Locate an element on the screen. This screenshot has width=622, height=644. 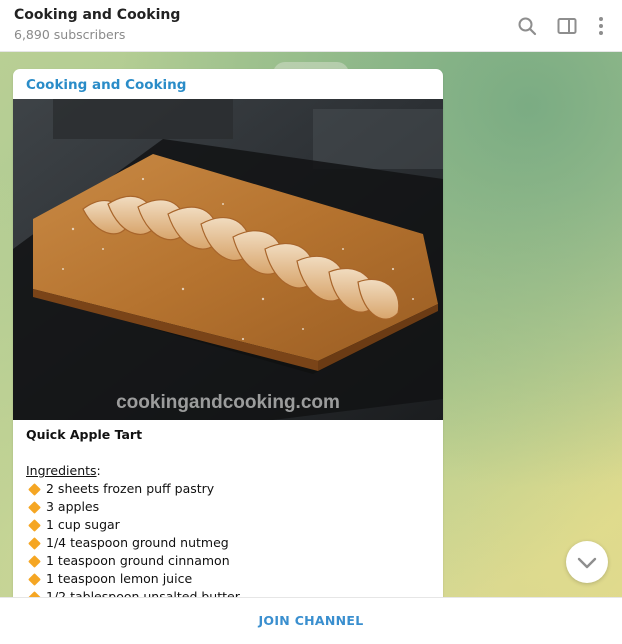
list-item: 1/4 teaspoon ground nutmeg is located at coordinates (228, 543).